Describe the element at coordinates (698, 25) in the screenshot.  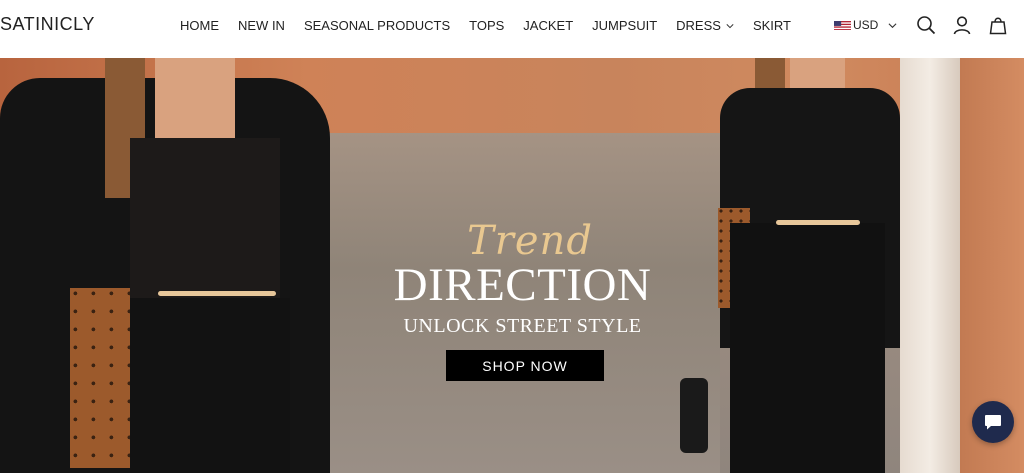
I see `nav-label: DRESS` at that location.